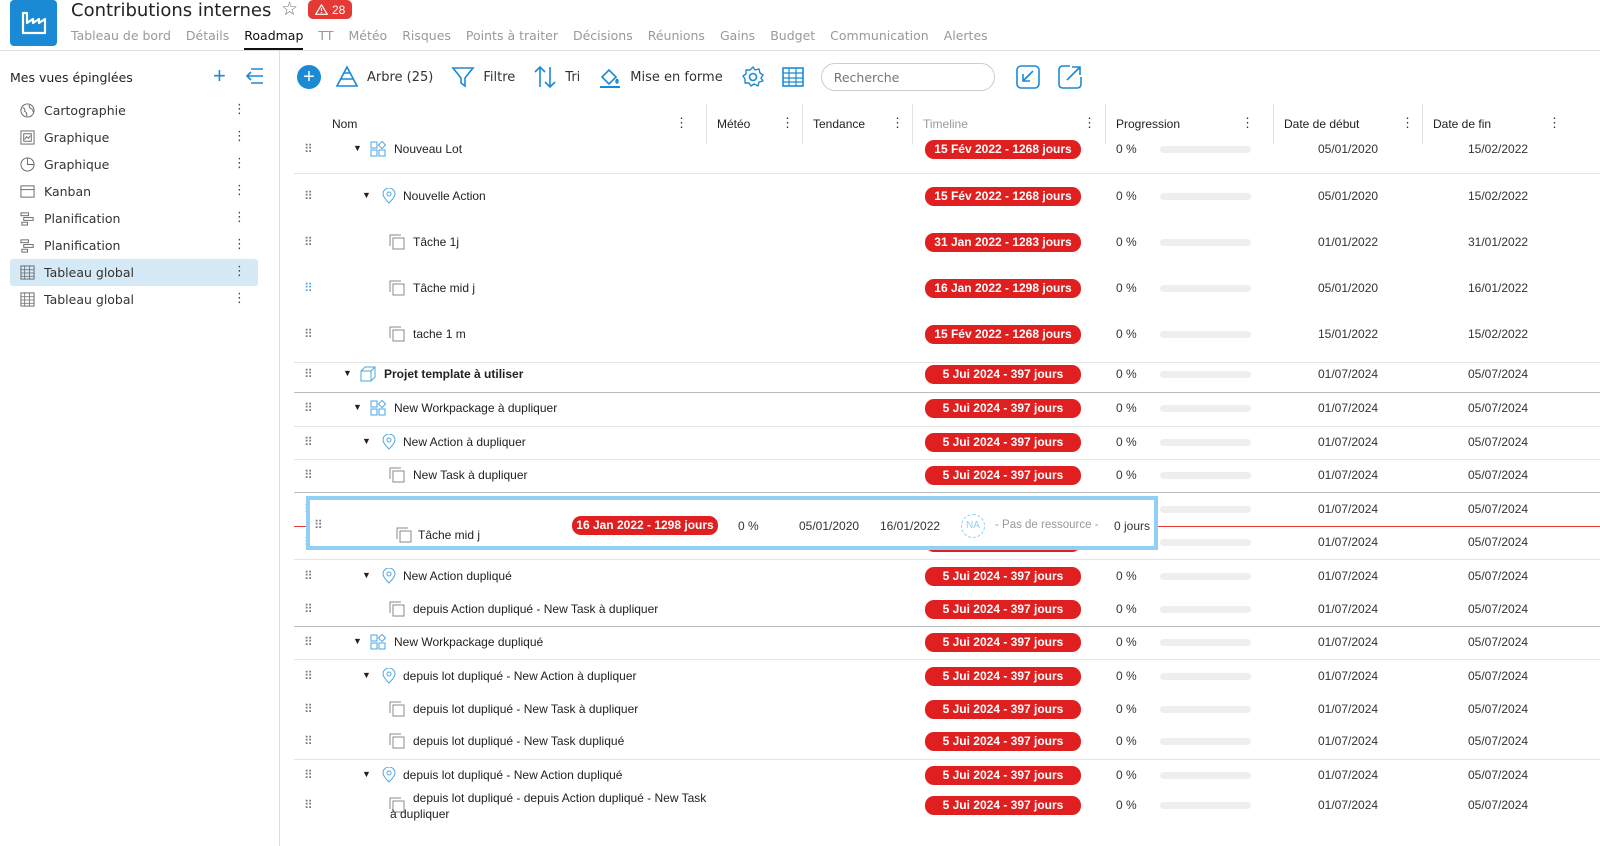 Image resolution: width=1600 pixels, height=846 pixels. What do you see at coordinates (457, 576) in the screenshot?
I see `row-name: New Action dupliqué` at bounding box center [457, 576].